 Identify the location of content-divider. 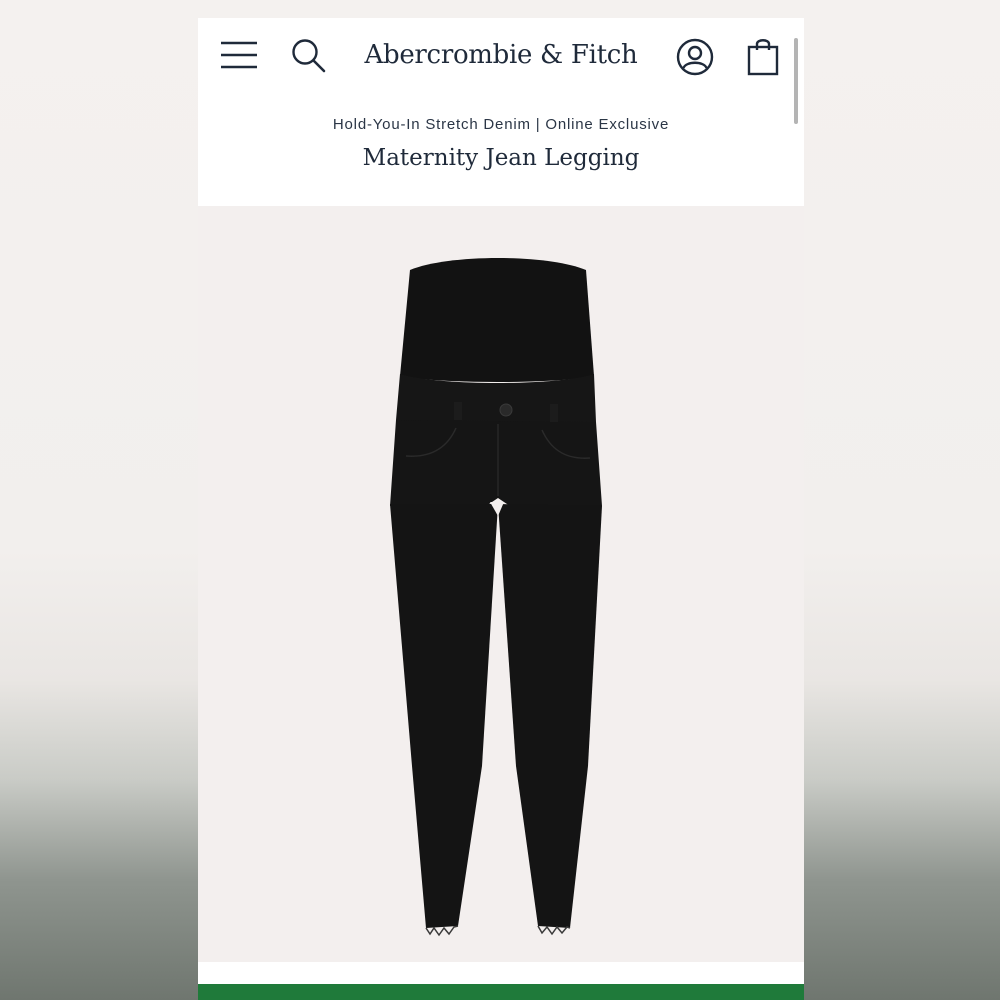
(501, 973).